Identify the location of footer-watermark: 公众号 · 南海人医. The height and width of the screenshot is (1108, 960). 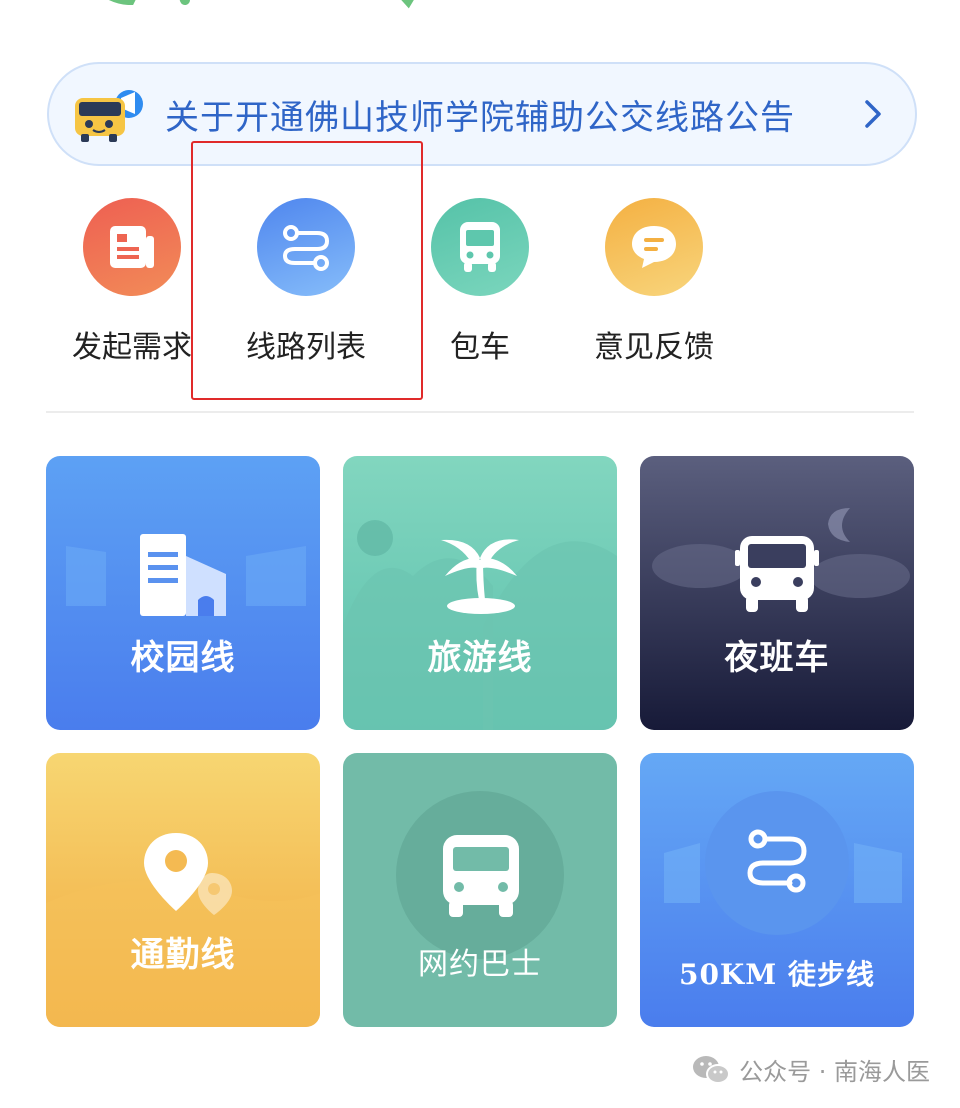
(810, 1069).